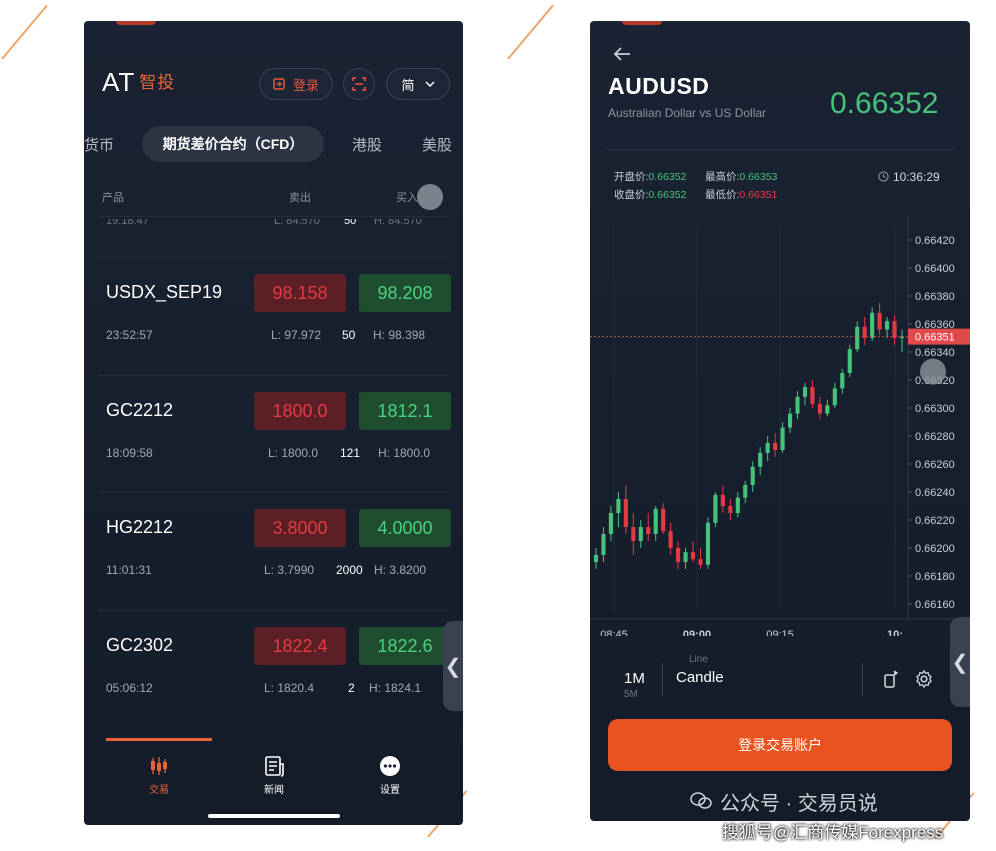 Image resolution: width=996 pixels, height=851 pixels. What do you see at coordinates (407, 198) in the screenshot?
I see `column-buy: 买入` at bounding box center [407, 198].